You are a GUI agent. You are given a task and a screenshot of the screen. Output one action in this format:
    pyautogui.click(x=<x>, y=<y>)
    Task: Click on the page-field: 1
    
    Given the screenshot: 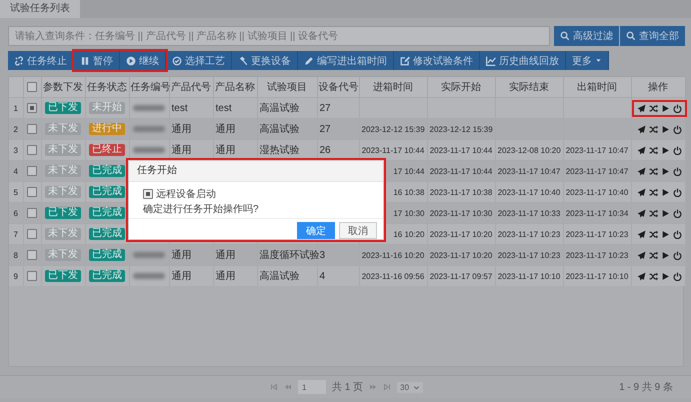 What is the action you would take?
    pyautogui.click(x=312, y=387)
    